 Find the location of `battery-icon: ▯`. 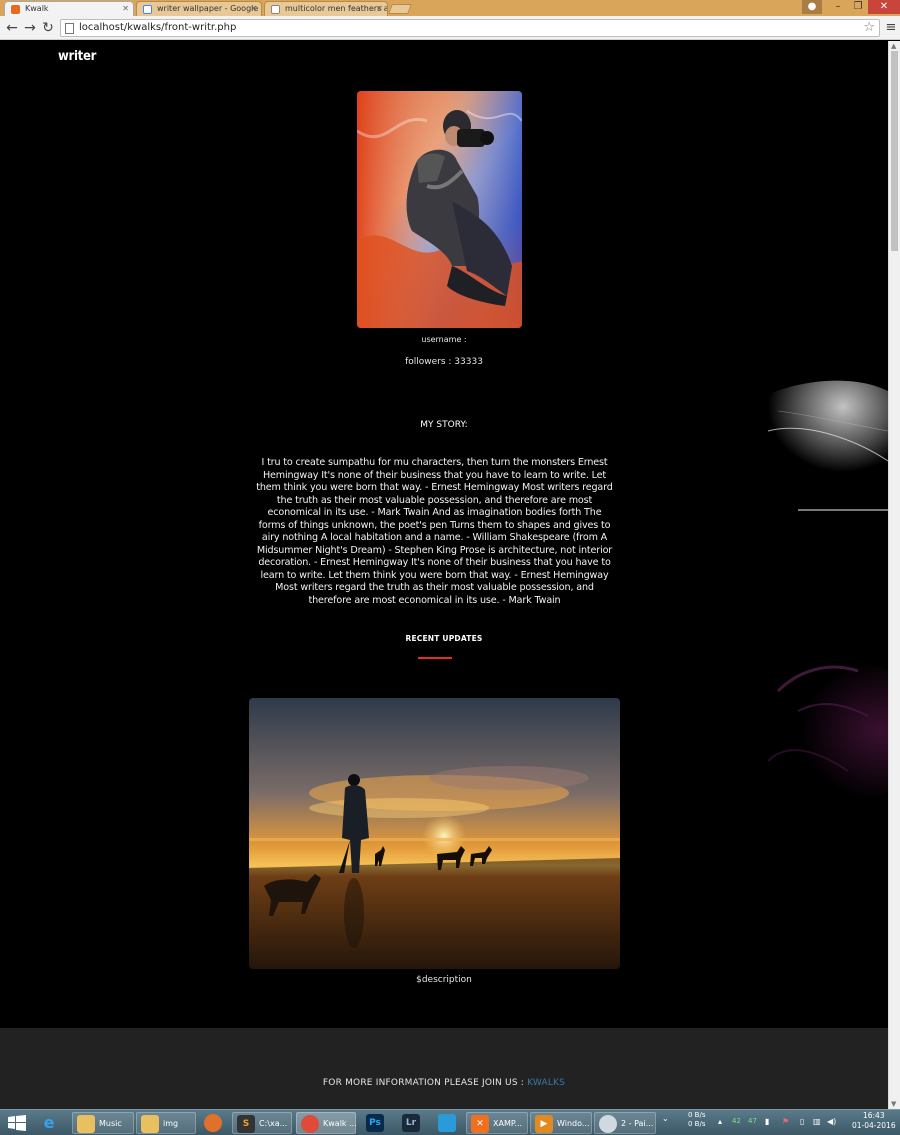

battery-icon: ▯ is located at coordinates (802, 1121).